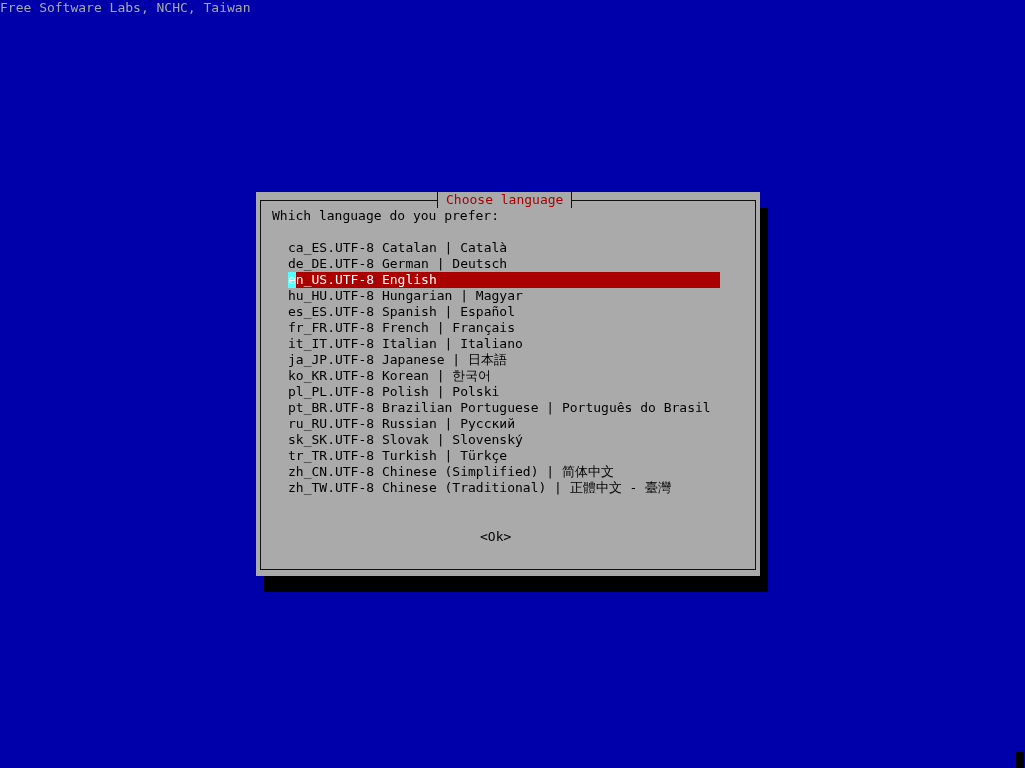  Describe the element at coordinates (125, 8) in the screenshot. I see `screen-header: Free Software Labs, NCHC, Taiwan` at that location.